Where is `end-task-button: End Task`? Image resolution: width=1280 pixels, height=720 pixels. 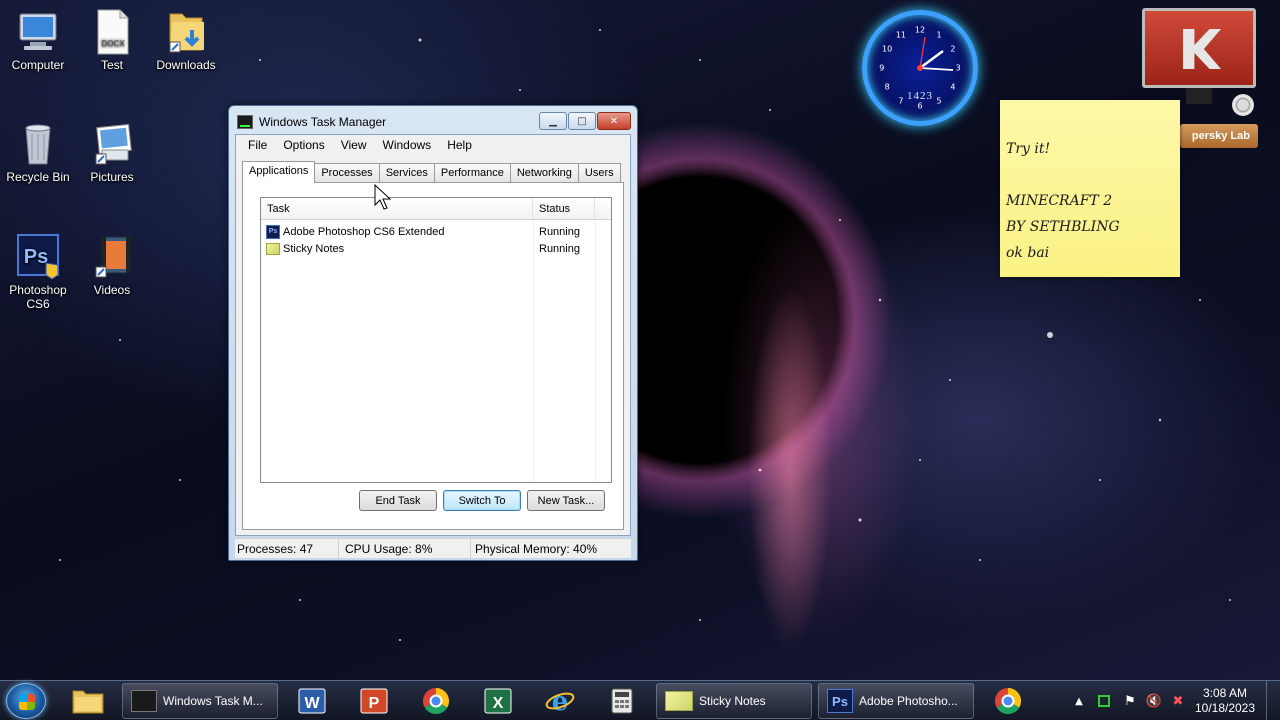 end-task-button: End Task is located at coordinates (398, 500).